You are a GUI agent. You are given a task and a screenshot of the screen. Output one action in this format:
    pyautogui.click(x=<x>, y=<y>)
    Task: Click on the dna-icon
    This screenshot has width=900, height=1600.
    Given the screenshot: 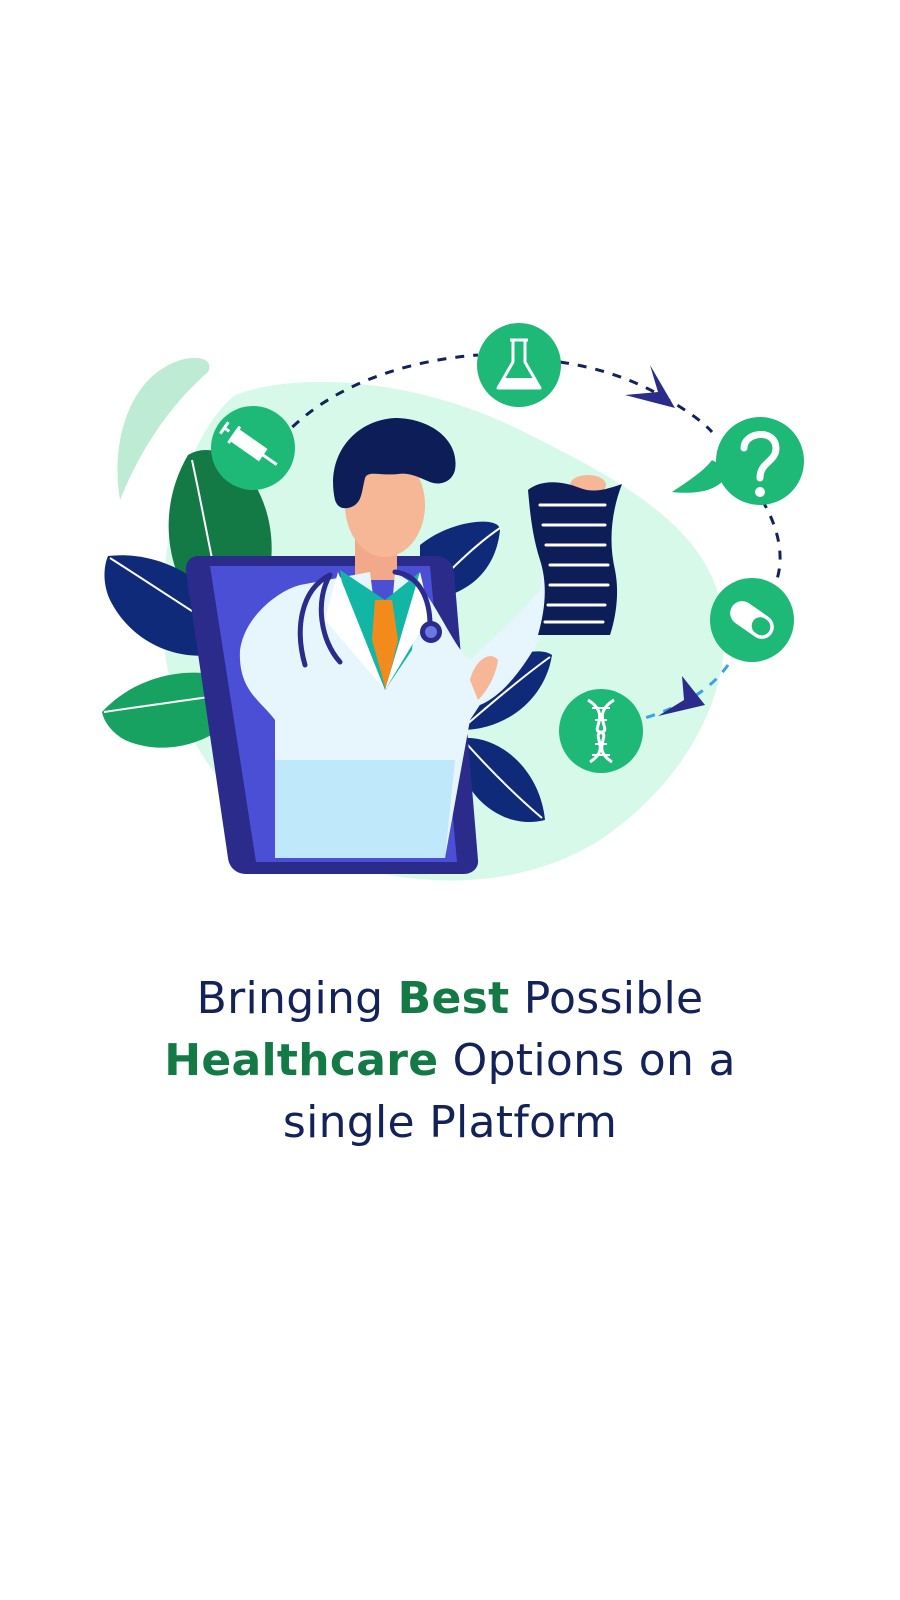 What is the action you would take?
    pyautogui.click(x=601, y=731)
    